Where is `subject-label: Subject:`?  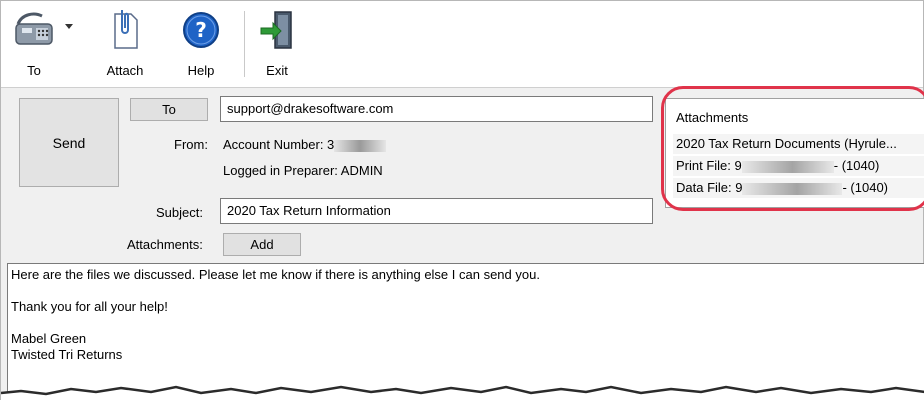
subject-label: Subject: is located at coordinates (179, 212).